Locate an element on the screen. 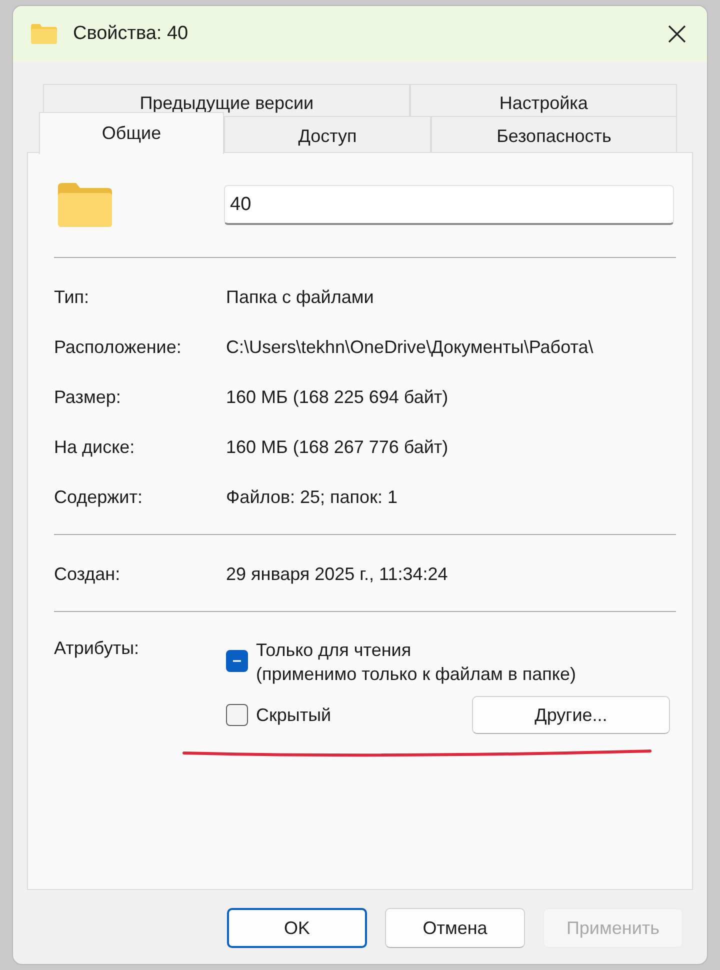  property-value: Папка с файлами is located at coordinates (300, 297).